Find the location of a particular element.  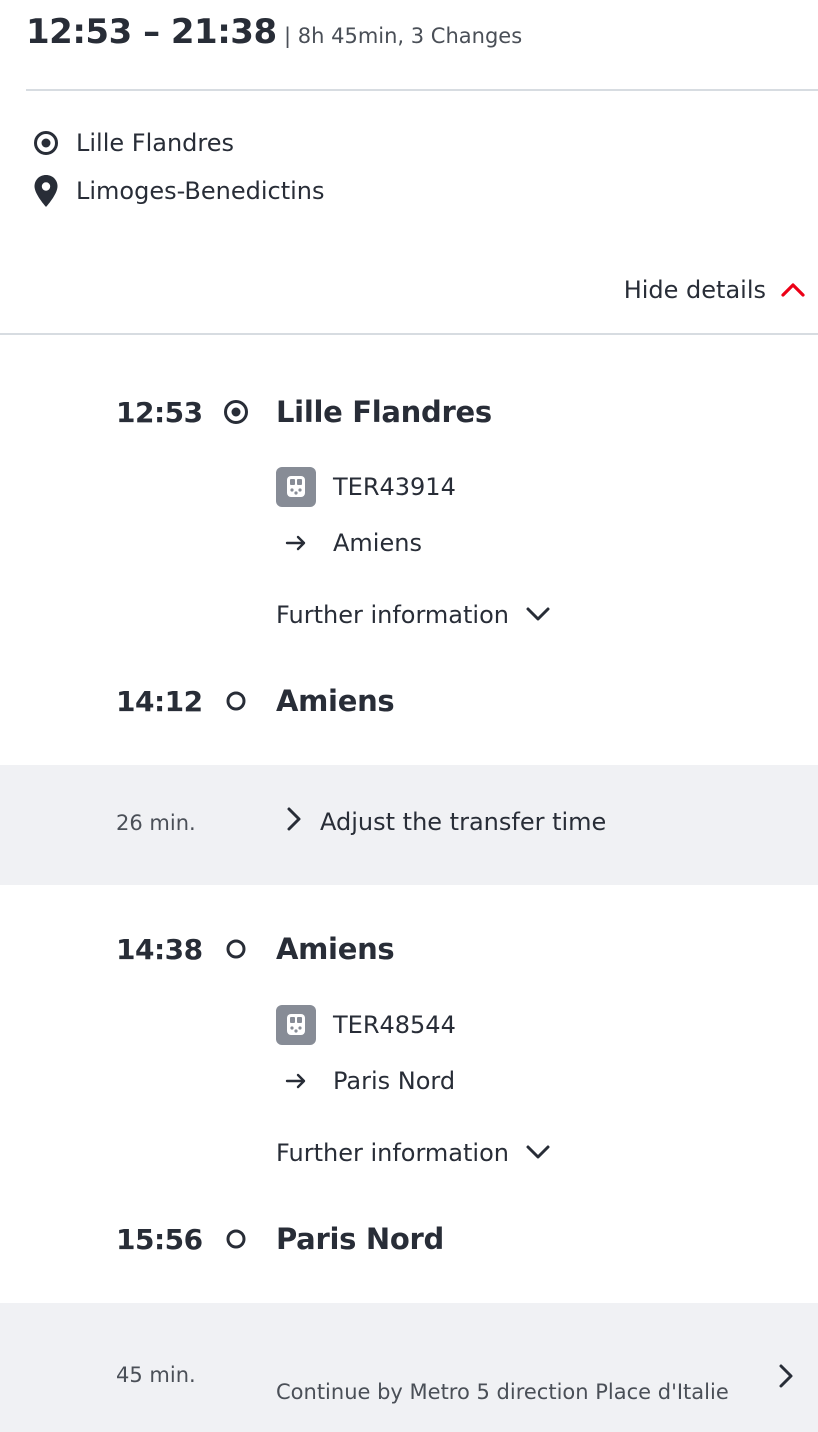

stop-station: Lille Flandres is located at coordinates (384, 412).